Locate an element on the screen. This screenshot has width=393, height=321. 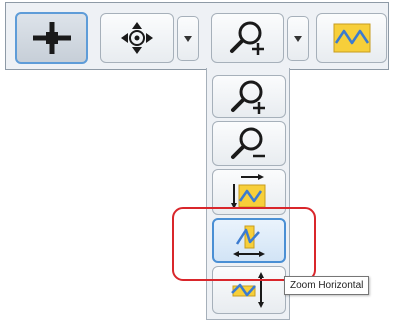
crosshair-icon is located at coordinates (51, 38).